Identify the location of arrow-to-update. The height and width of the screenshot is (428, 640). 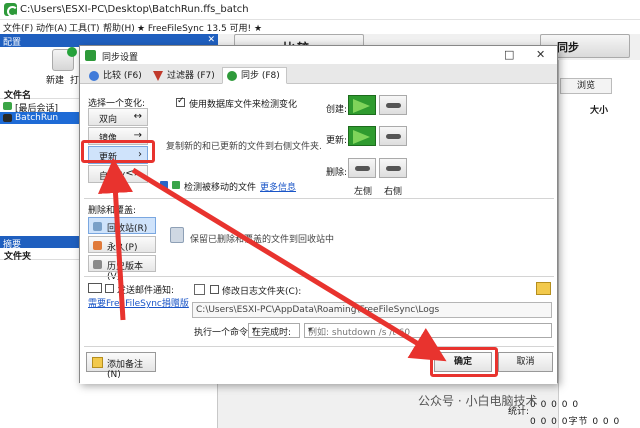
(115, 239).